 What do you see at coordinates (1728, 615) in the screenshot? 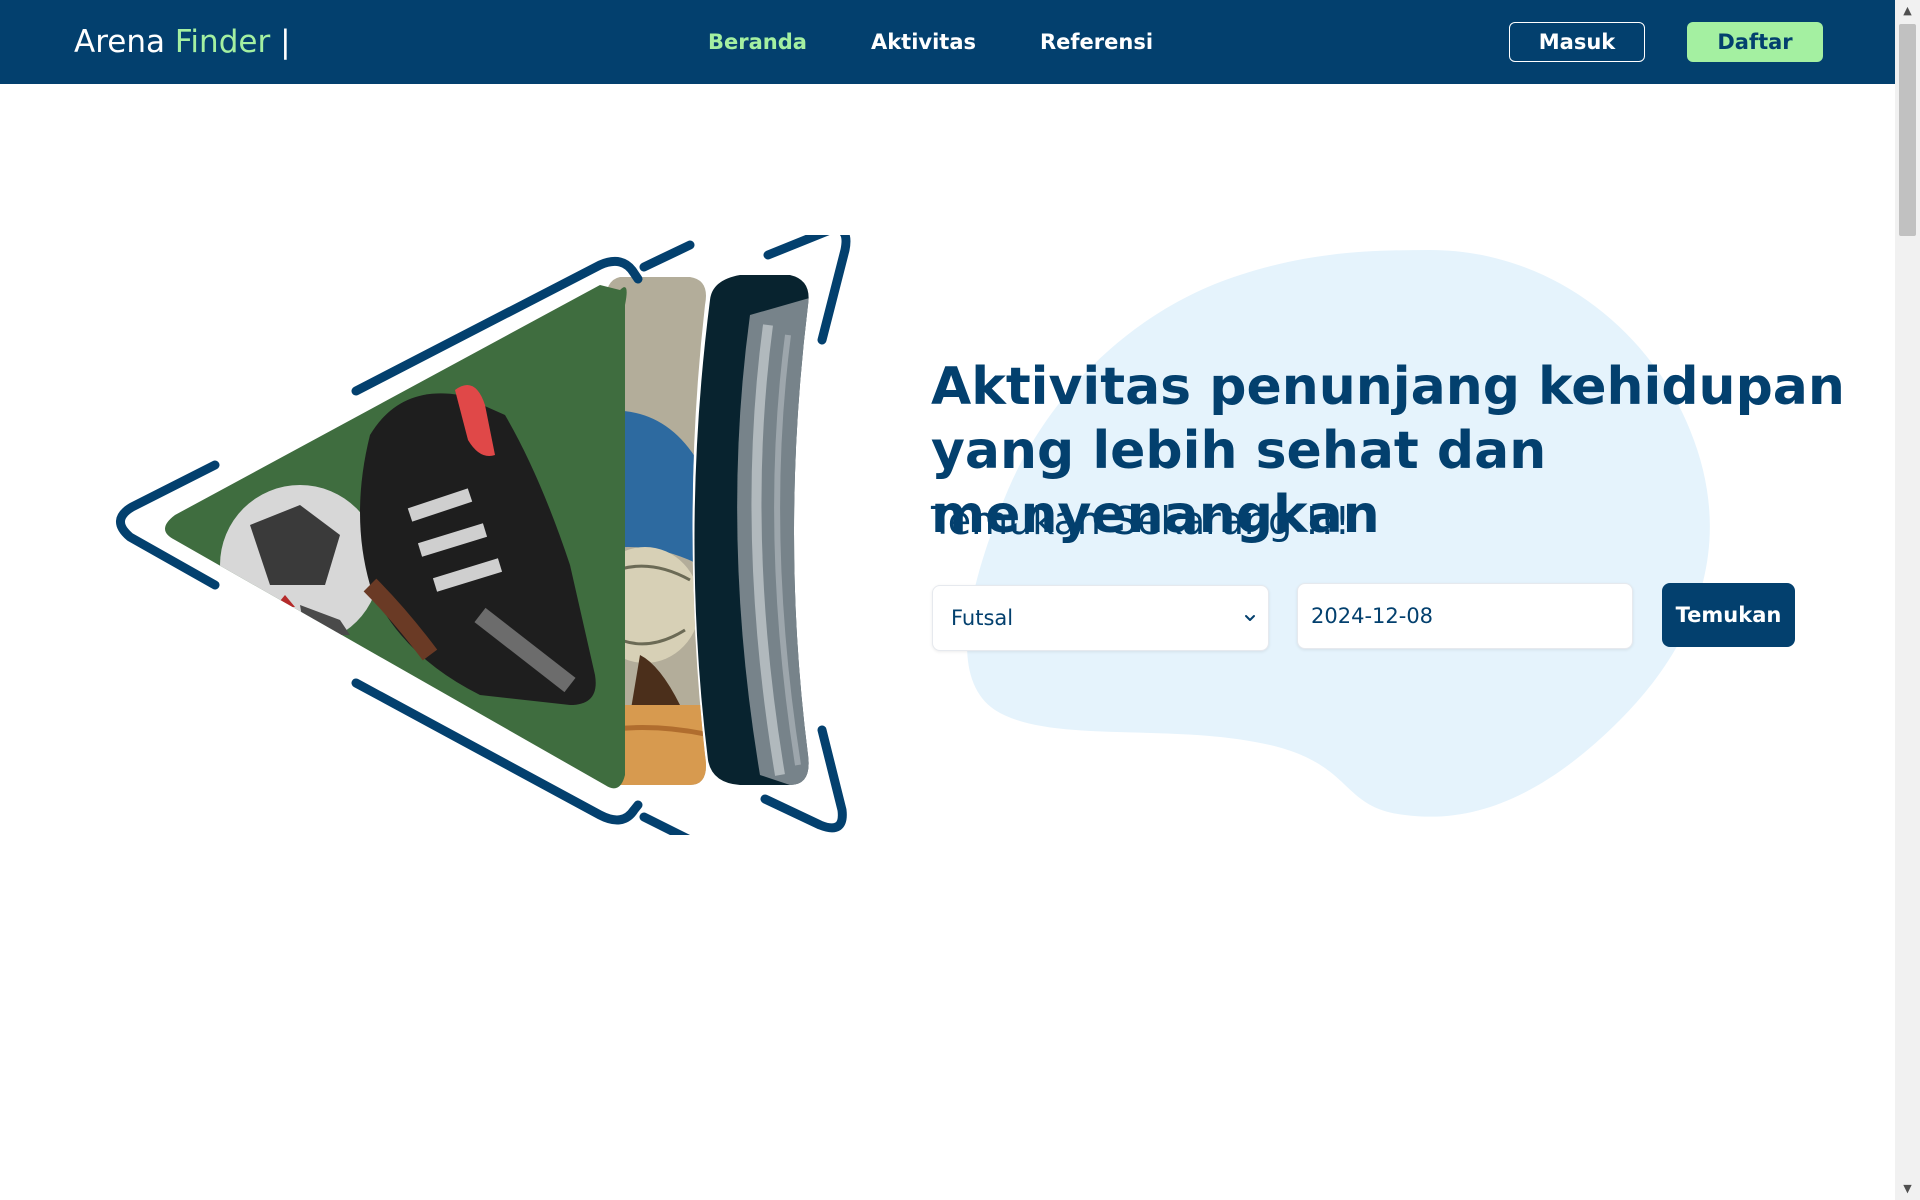
I see `search-button: Temukan` at bounding box center [1728, 615].